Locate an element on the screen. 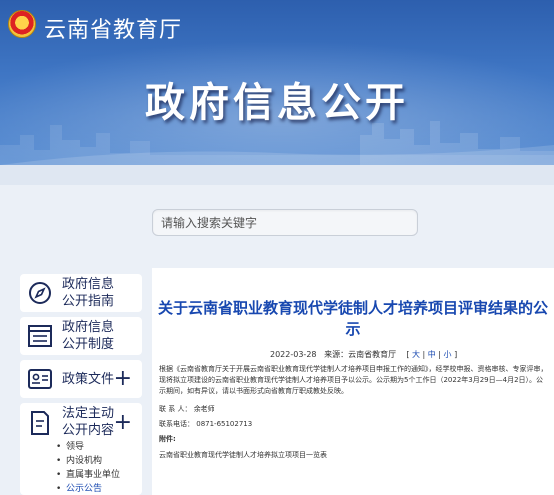  sidebar-sub-list: 领导 内设机构 直属事业单位 公示公告 is located at coordinates (88, 467).